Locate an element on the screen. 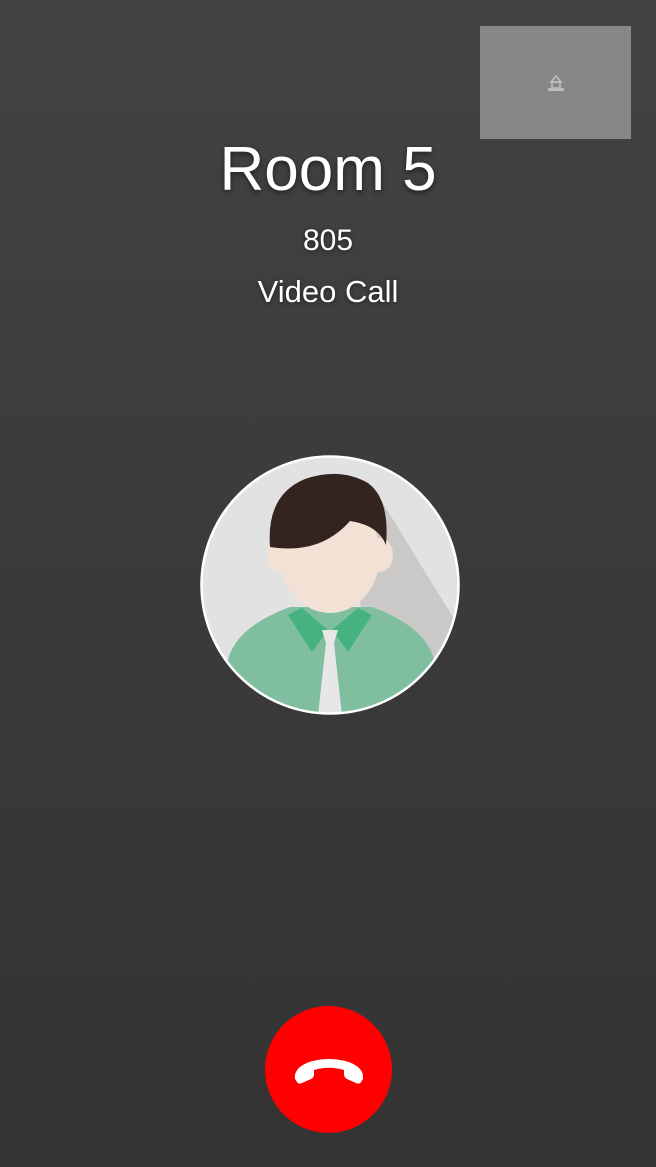 Image resolution: width=656 pixels, height=1167 pixels. person-avatar-icon is located at coordinates (330, 585).